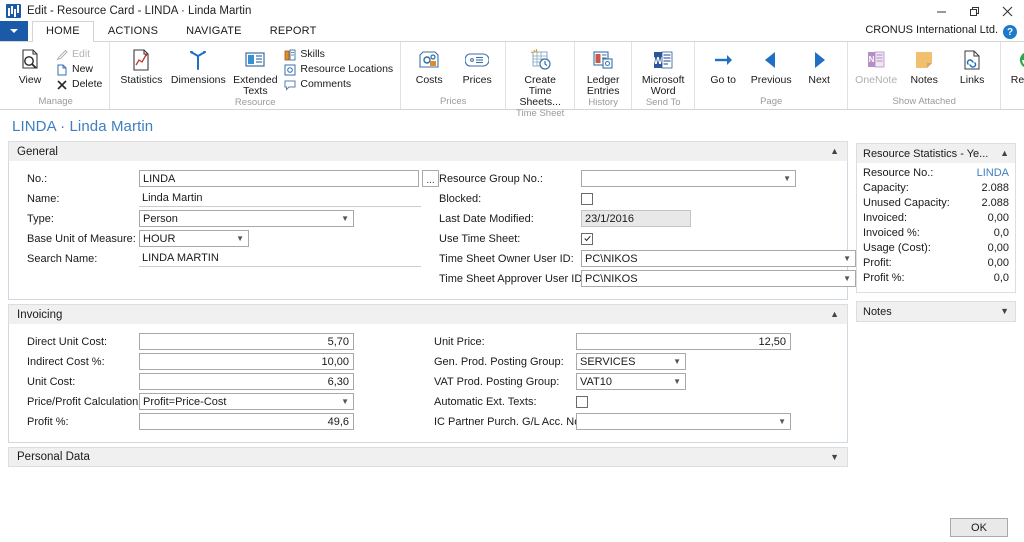  I want to click on field-row-time-sheet-owner-user-id: Time Sheet Owner User ID: PC\NIKOS ▼, so click(647, 258).